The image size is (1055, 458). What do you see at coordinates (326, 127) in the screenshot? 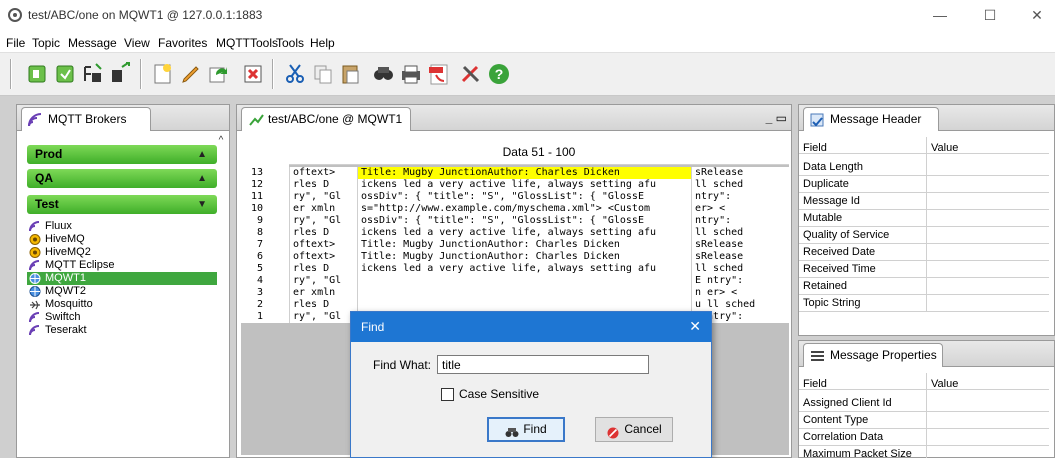
I see `tab-topic: test/ABC/one @ MQWT1 ✕` at bounding box center [326, 127].